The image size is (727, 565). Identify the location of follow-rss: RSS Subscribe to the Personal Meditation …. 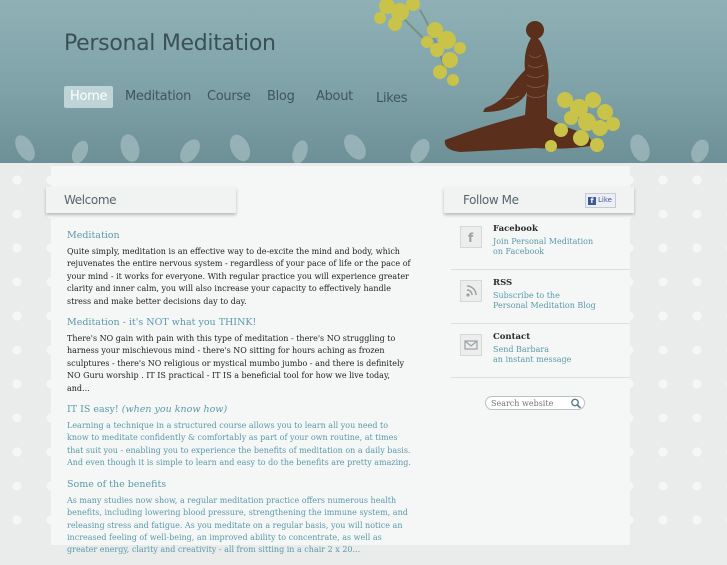
(540, 297).